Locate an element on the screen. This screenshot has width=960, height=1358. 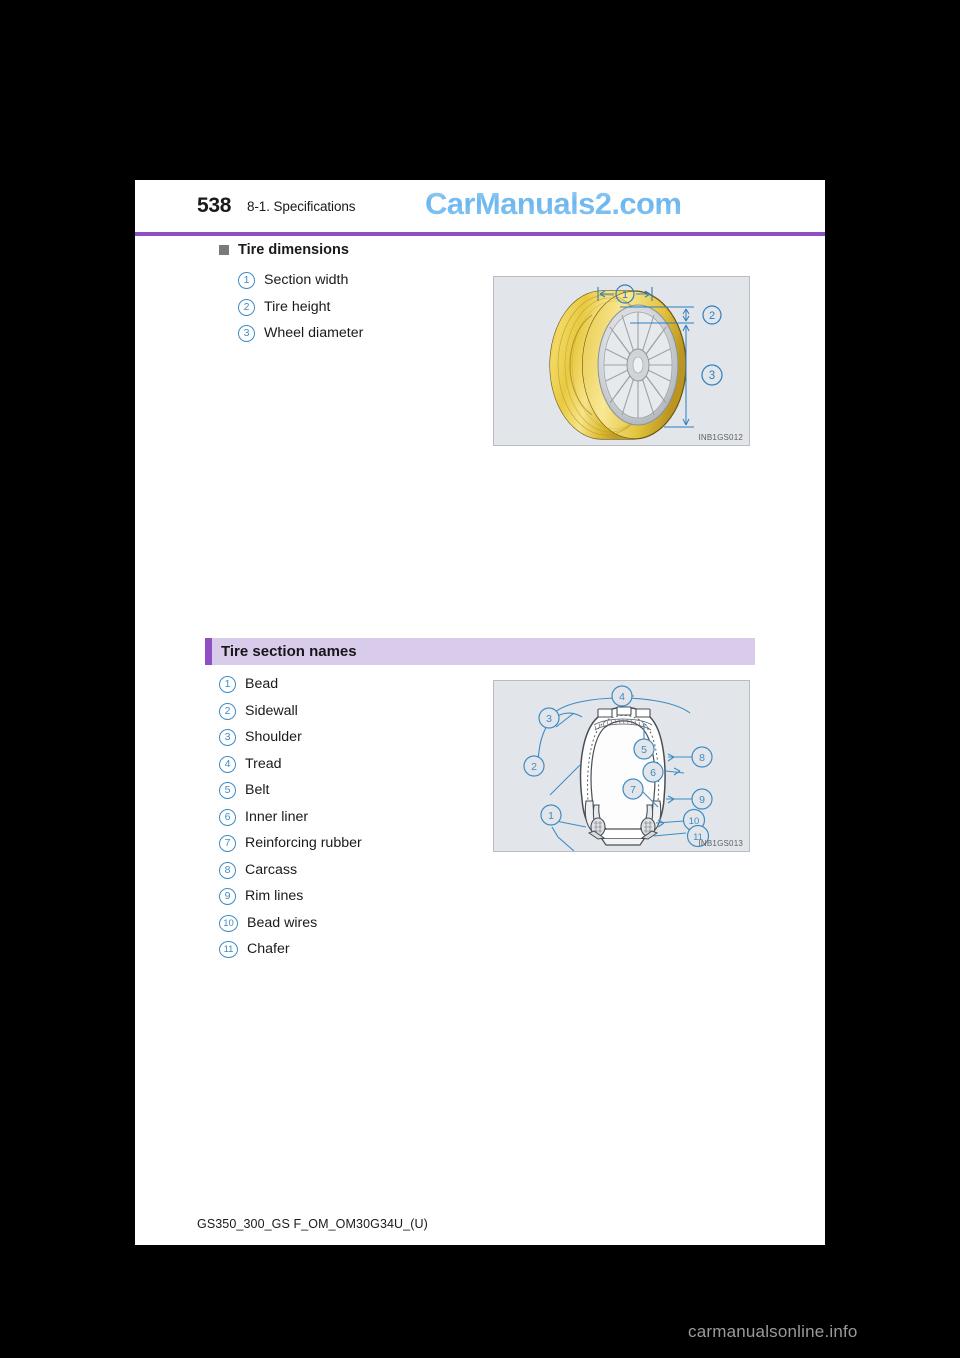
watermark-carmanuals2: CarManuals2.com is located at coordinates (553, 203).